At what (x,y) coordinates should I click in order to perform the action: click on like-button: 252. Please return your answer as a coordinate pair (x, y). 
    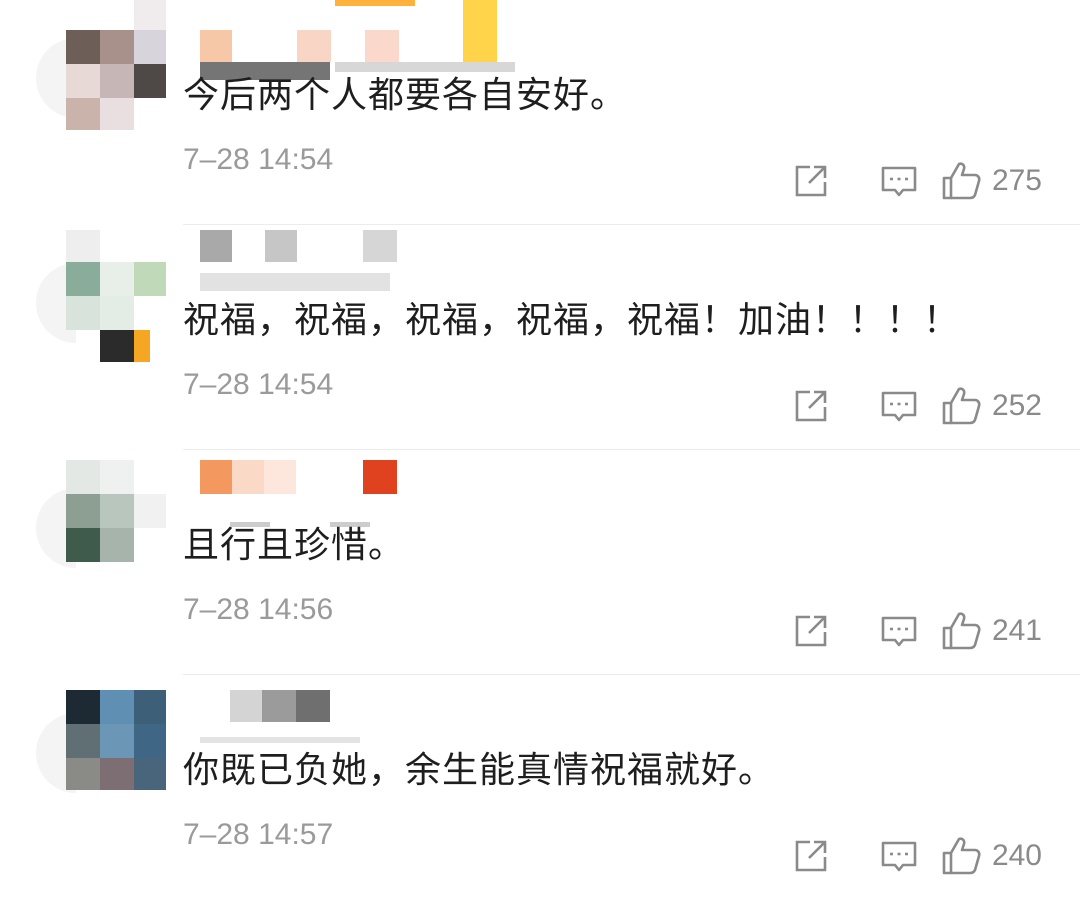
    Looking at the image, I should click on (991, 406).